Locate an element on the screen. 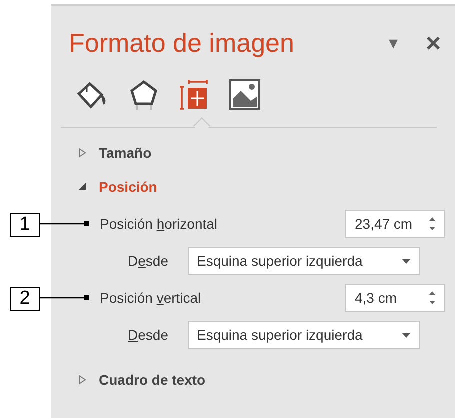 This screenshot has height=418, width=455. expanded-triangle-icon is located at coordinates (82, 187).